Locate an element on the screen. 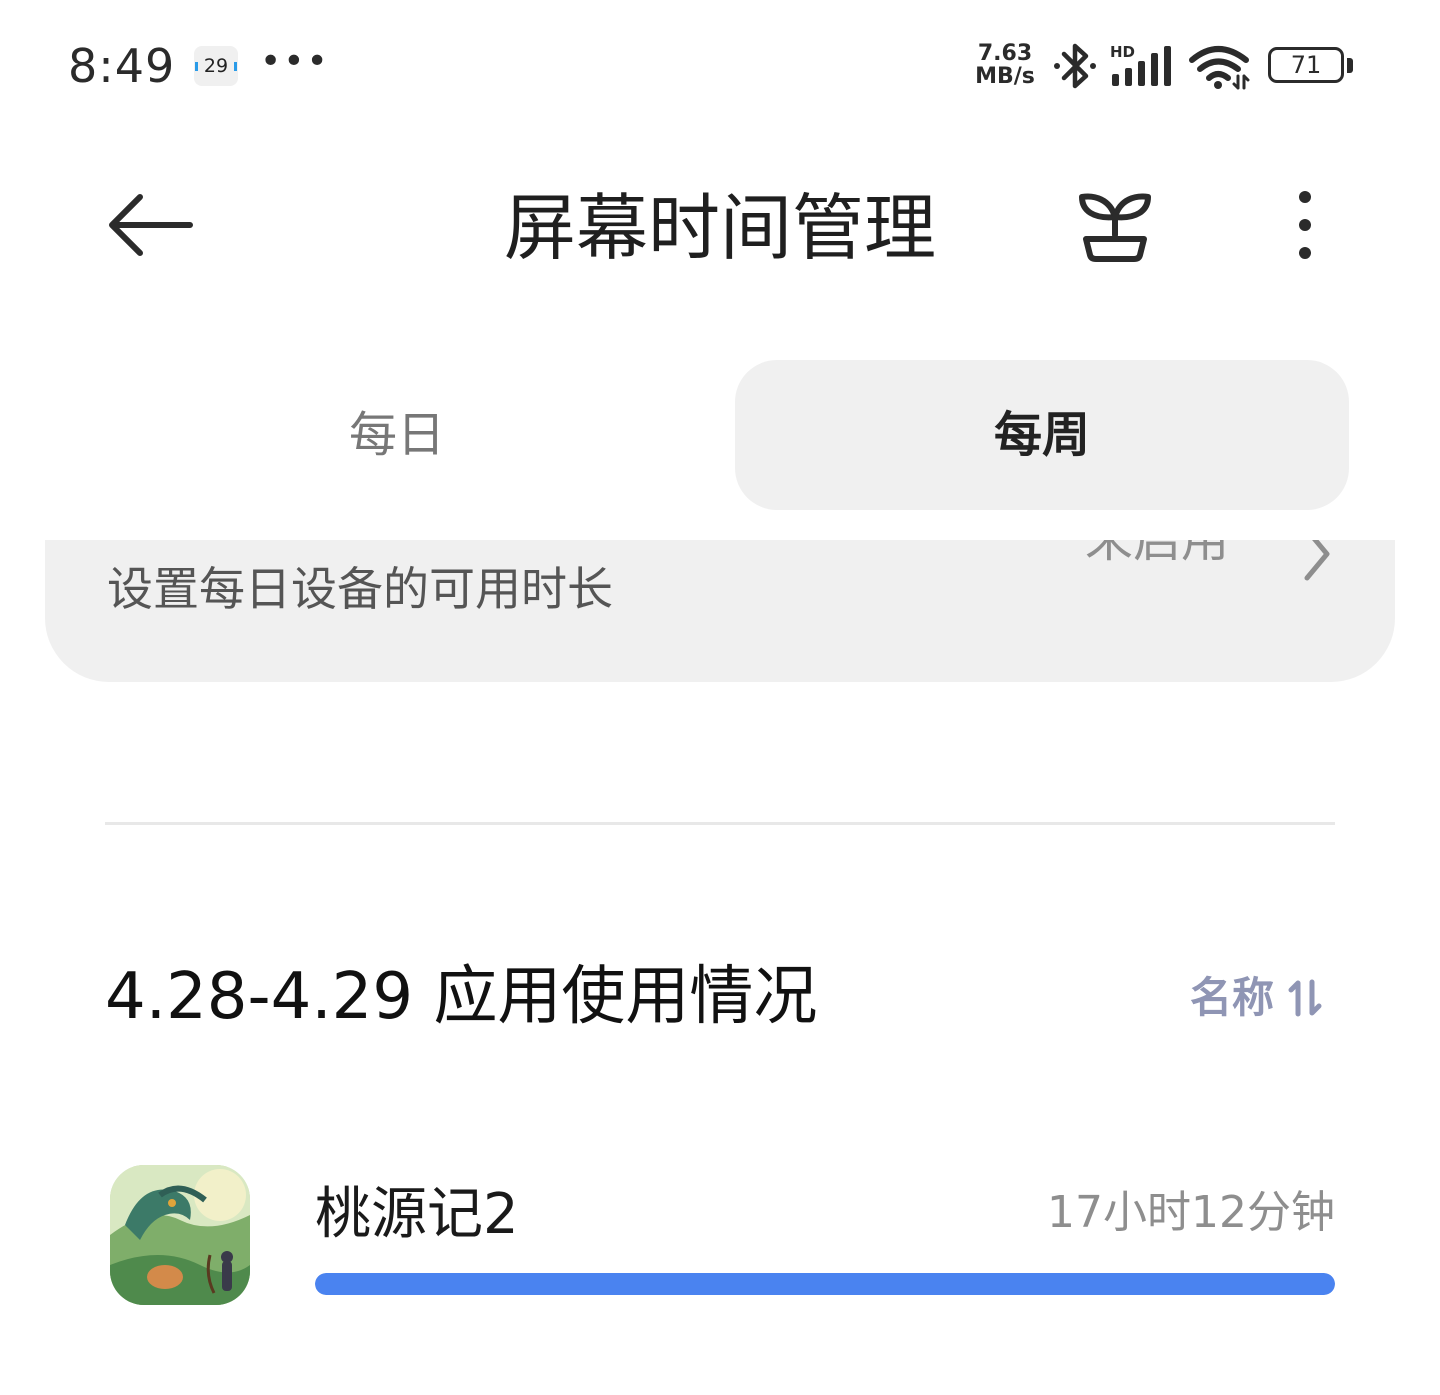 Image resolution: width=1440 pixels, height=1395 pixels. screen-time-limit-card: 未启用 设置每日设备的可用时长 is located at coordinates (720, 611).